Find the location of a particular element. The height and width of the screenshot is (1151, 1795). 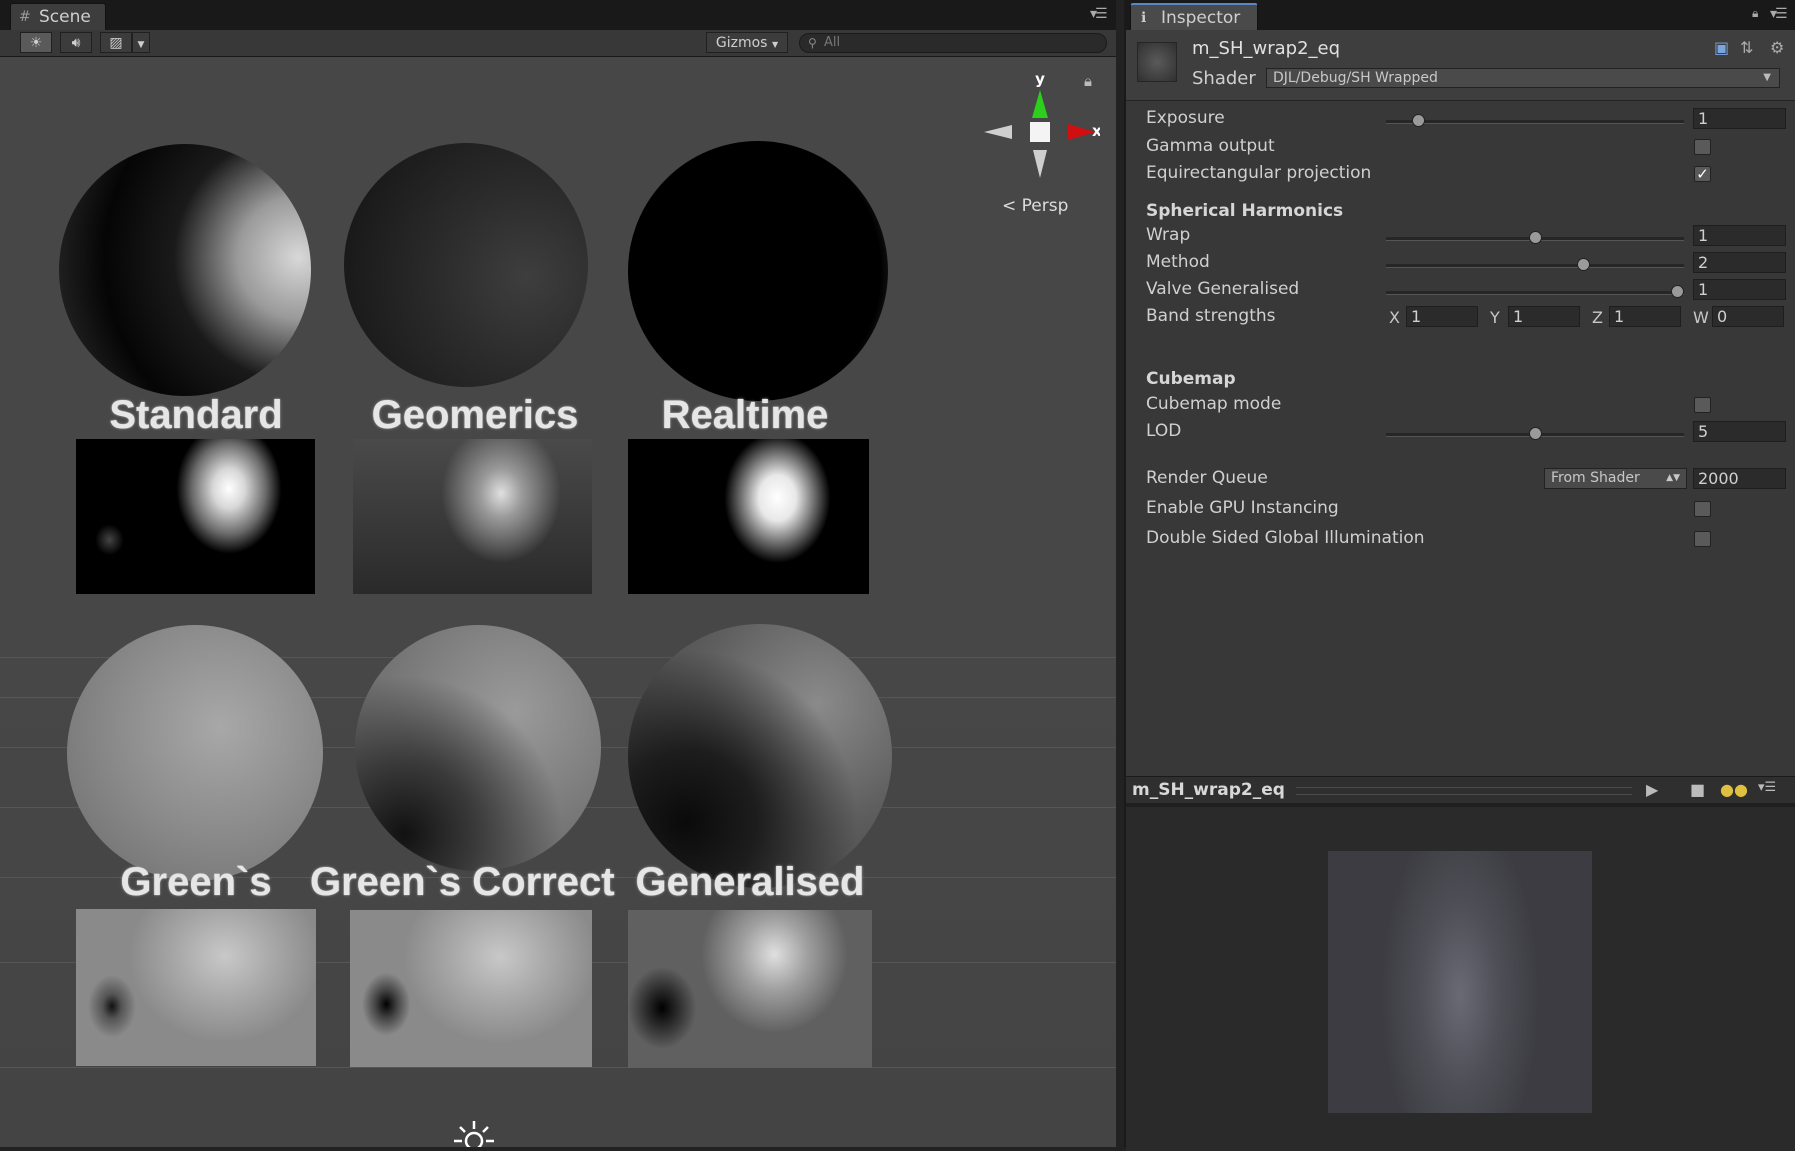

lod-slider-thumb is located at coordinates (1535, 433).